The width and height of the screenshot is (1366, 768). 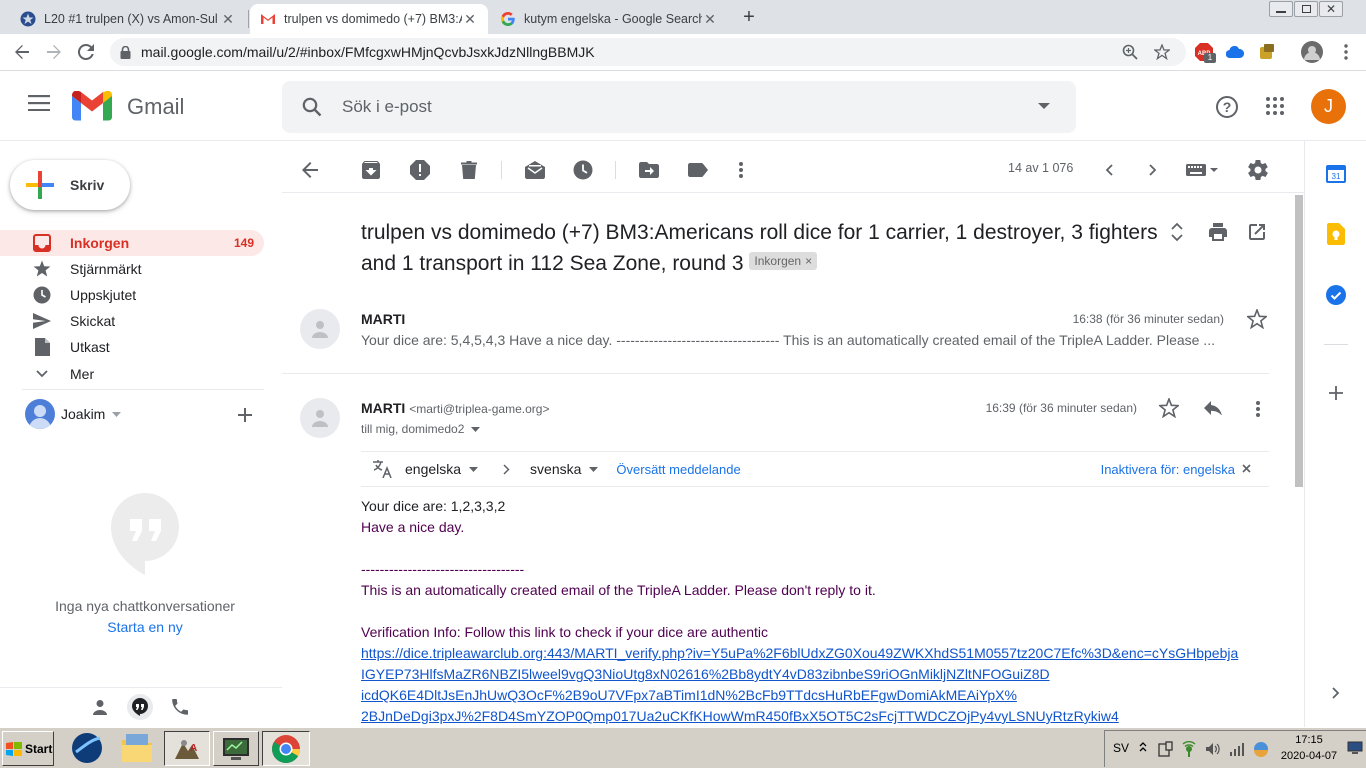 I want to click on tray-weather-icon, so click(x=1261, y=749).